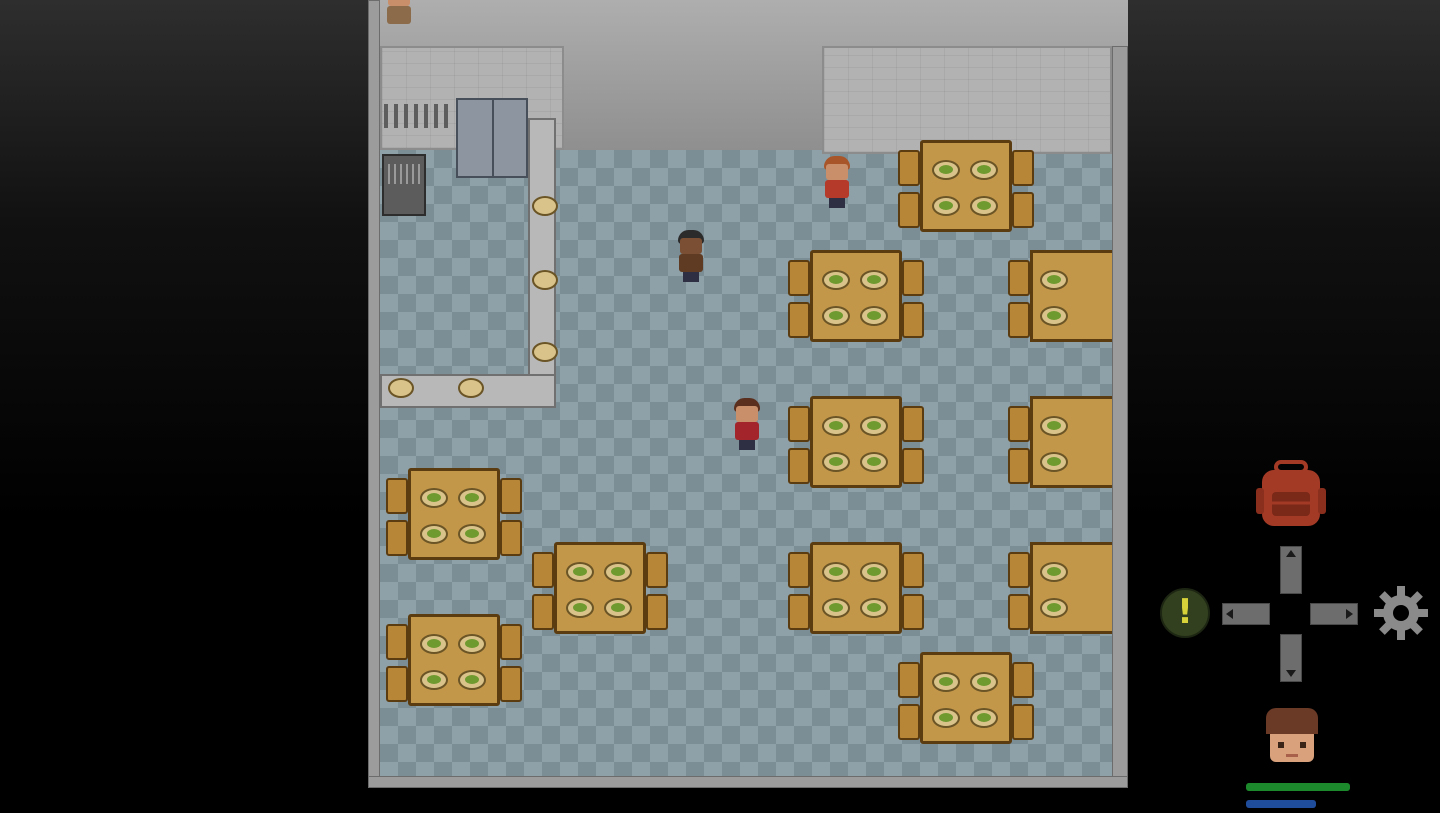 This screenshot has height=813, width=1440. I want to click on npc-red-hair, so click(837, 182).